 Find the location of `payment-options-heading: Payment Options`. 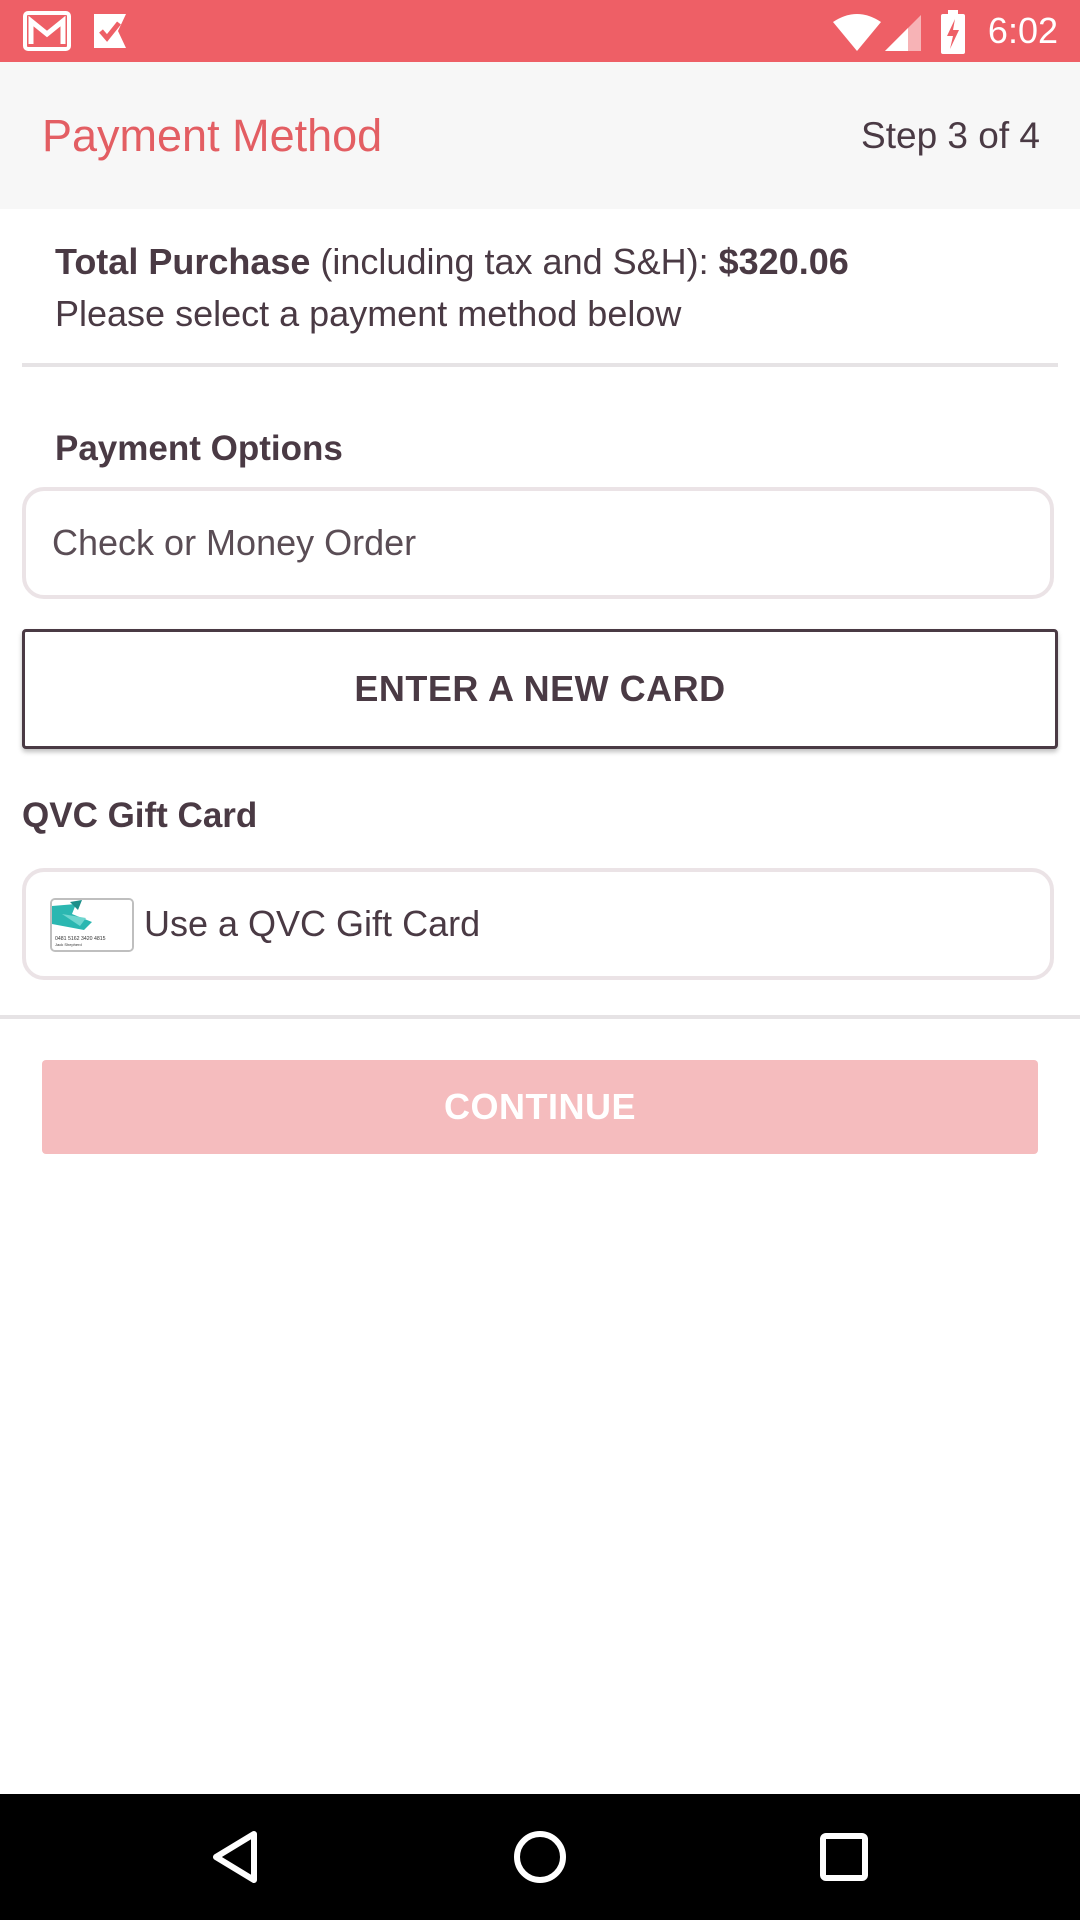

payment-options-heading: Payment Options is located at coordinates (199, 448).